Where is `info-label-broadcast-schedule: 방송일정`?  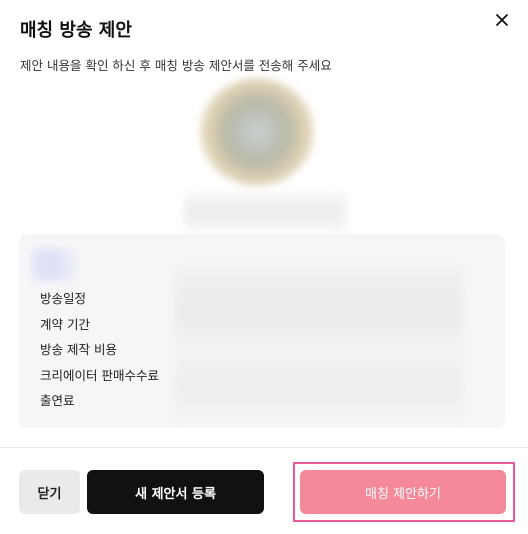 info-label-broadcast-schedule: 방송일정 is located at coordinates (63, 298).